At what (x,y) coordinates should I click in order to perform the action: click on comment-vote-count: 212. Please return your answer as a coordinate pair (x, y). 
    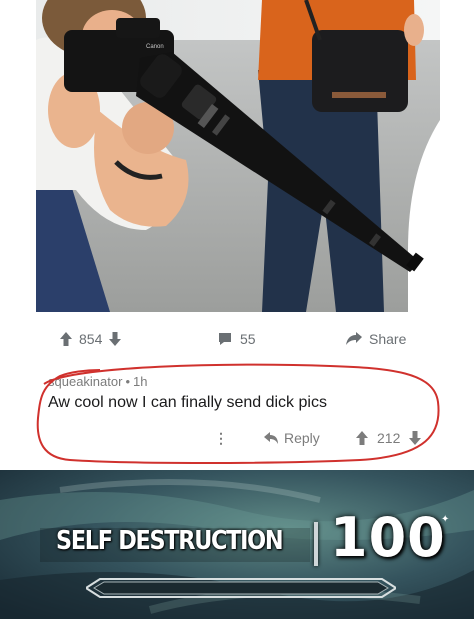
    Looking at the image, I should click on (389, 438).